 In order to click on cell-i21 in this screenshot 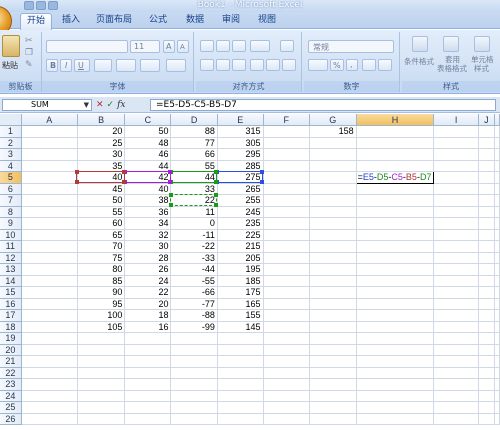, I will do `click(456, 361)`.